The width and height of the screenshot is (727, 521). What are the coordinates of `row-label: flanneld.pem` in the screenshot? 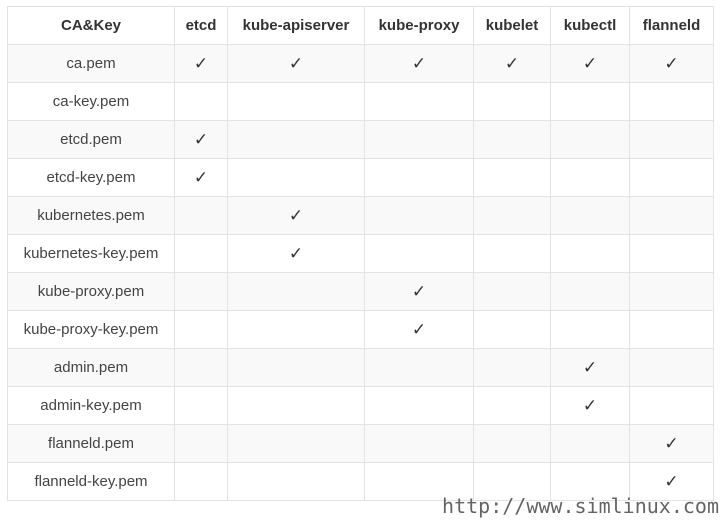 It's located at (91, 443).